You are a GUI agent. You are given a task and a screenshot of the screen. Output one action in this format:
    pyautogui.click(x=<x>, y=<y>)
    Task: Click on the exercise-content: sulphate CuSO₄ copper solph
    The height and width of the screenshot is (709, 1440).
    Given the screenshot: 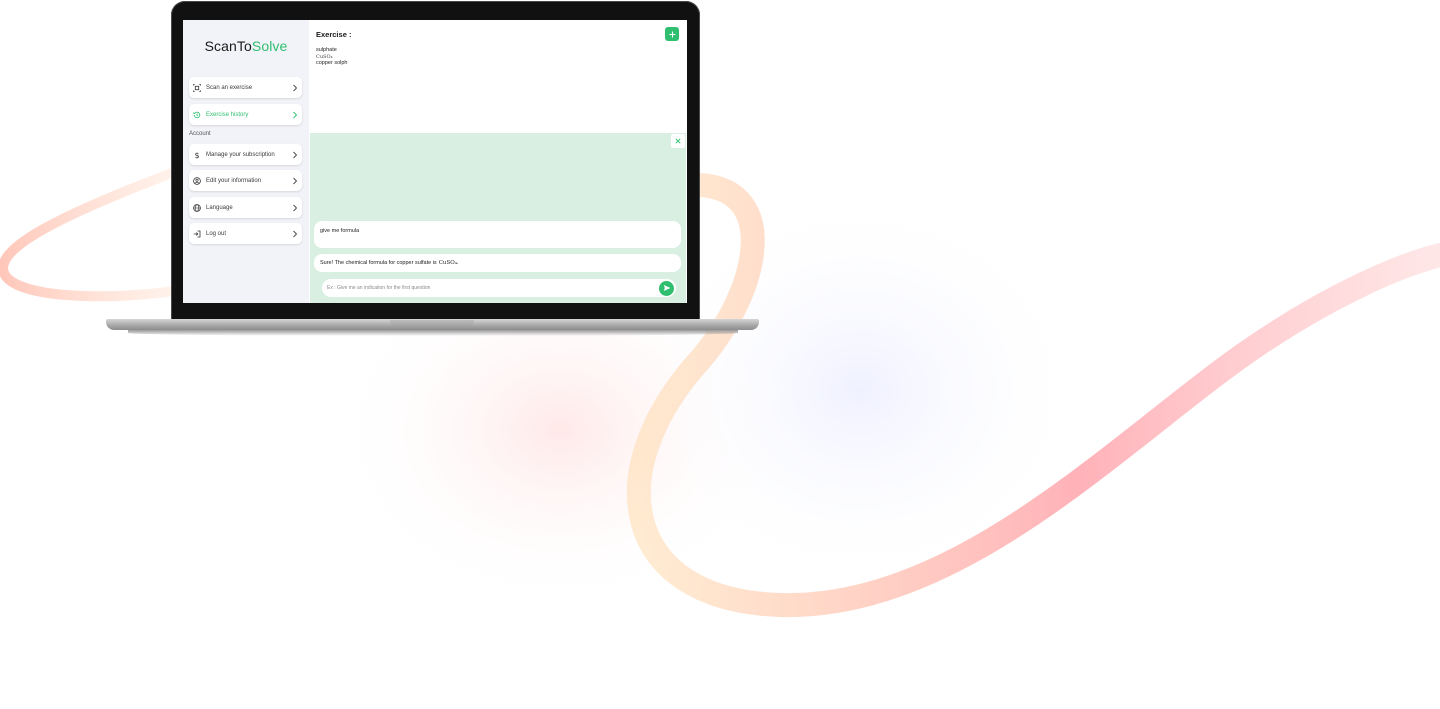 What is the action you would take?
    pyautogui.click(x=332, y=57)
    